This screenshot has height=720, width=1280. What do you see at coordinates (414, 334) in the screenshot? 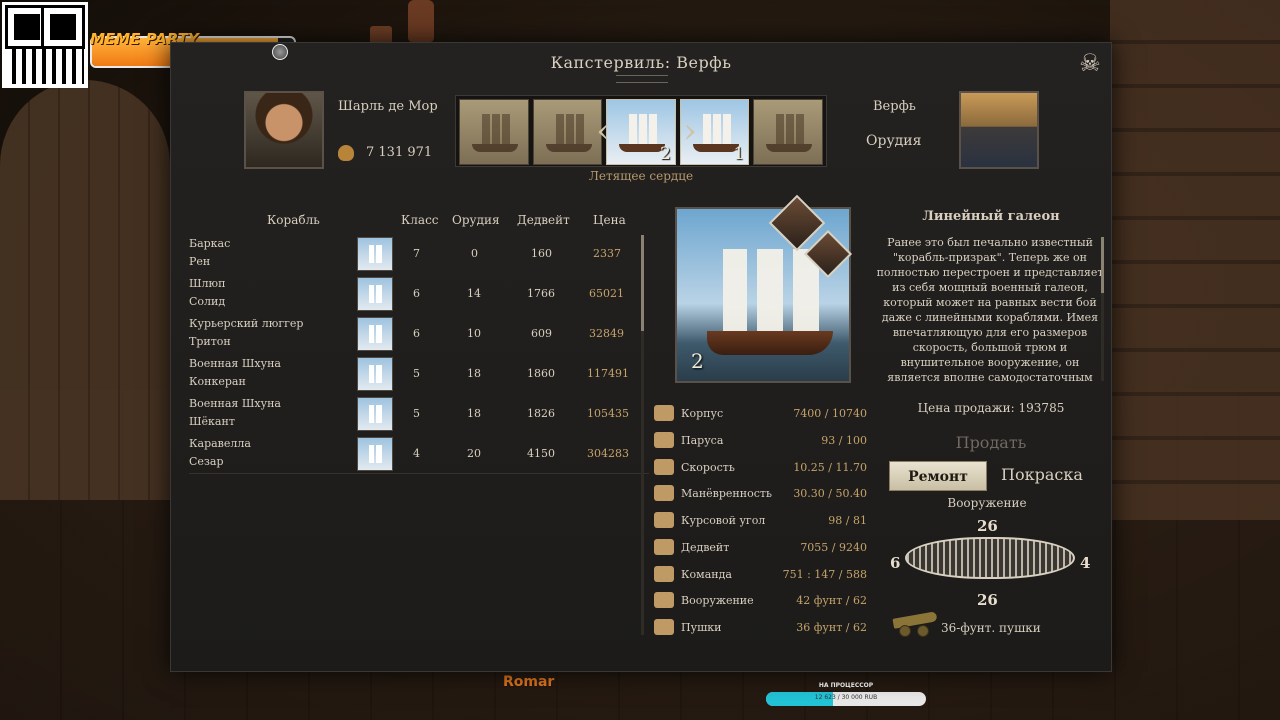
I see `table-row: Курьерский люггер Тритон 6 10 609 32849` at bounding box center [414, 334].